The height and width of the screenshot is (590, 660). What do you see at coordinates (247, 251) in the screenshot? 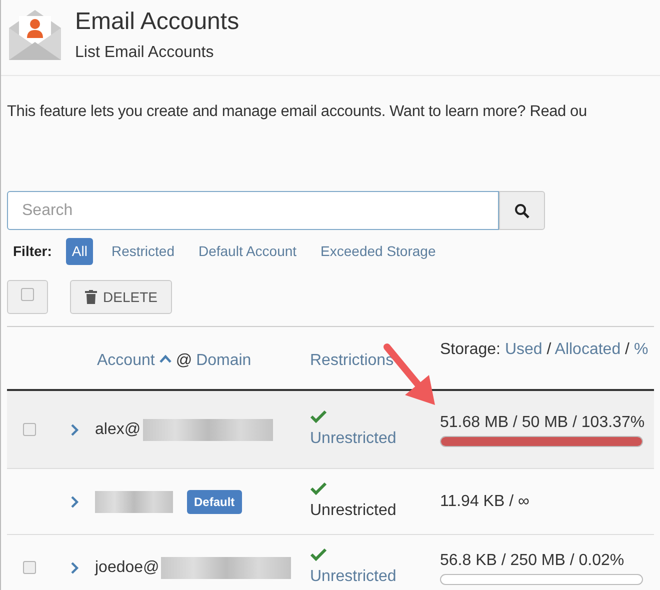
I see `filter-option: Default Account` at bounding box center [247, 251].